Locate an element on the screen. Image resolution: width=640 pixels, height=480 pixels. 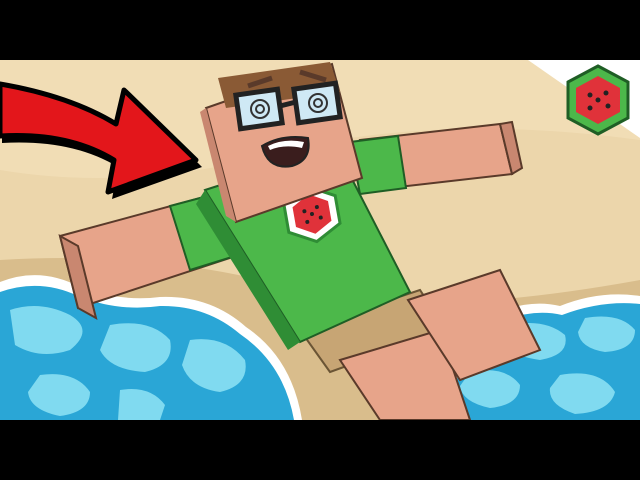
watermelon-logo-icon is located at coordinates (598, 100).